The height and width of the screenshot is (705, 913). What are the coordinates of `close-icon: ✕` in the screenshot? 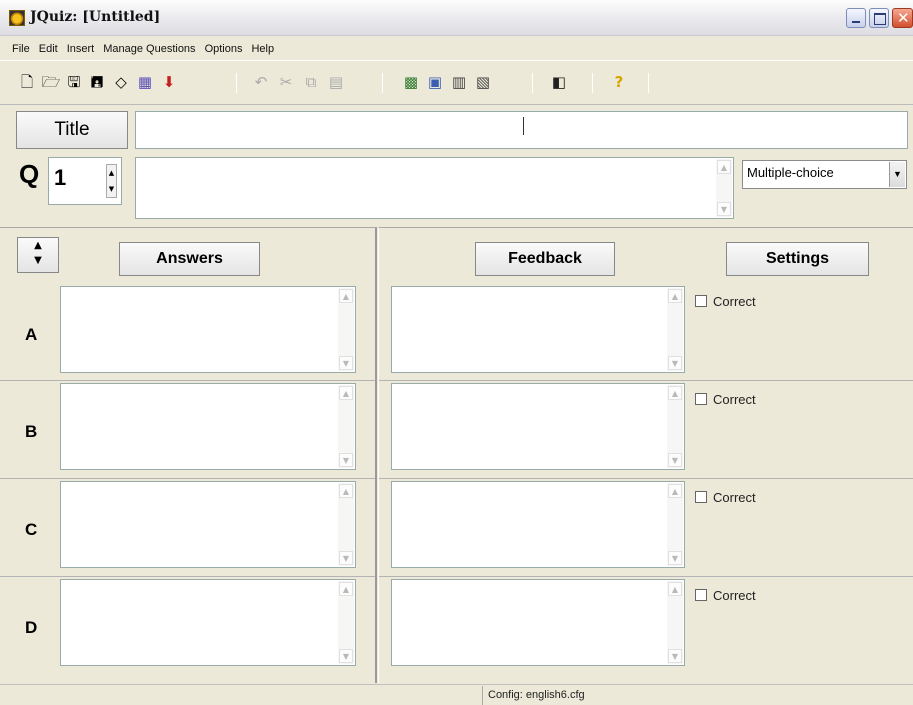 It's located at (903, 18).